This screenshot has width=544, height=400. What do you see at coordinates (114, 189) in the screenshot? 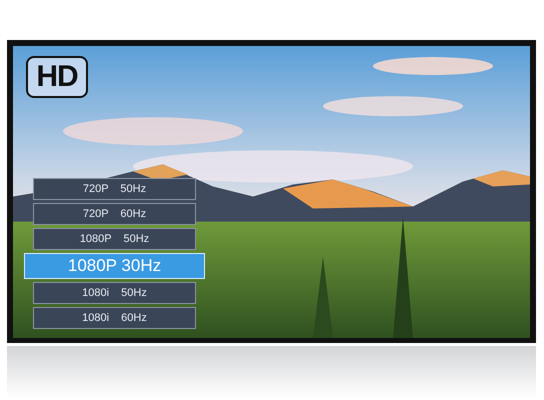
I see `resolution-option: 720P 50Hz` at bounding box center [114, 189].